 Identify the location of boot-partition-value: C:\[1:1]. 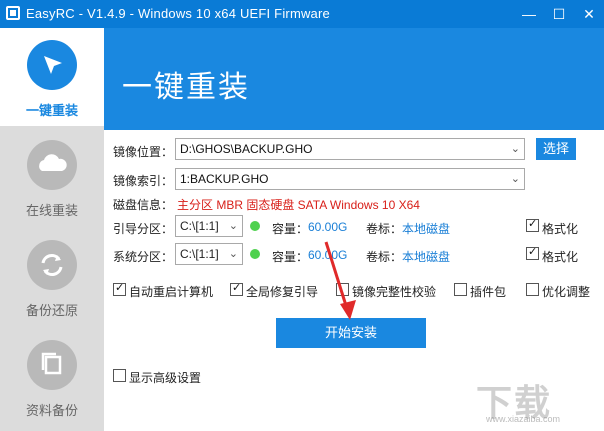
(199, 226).